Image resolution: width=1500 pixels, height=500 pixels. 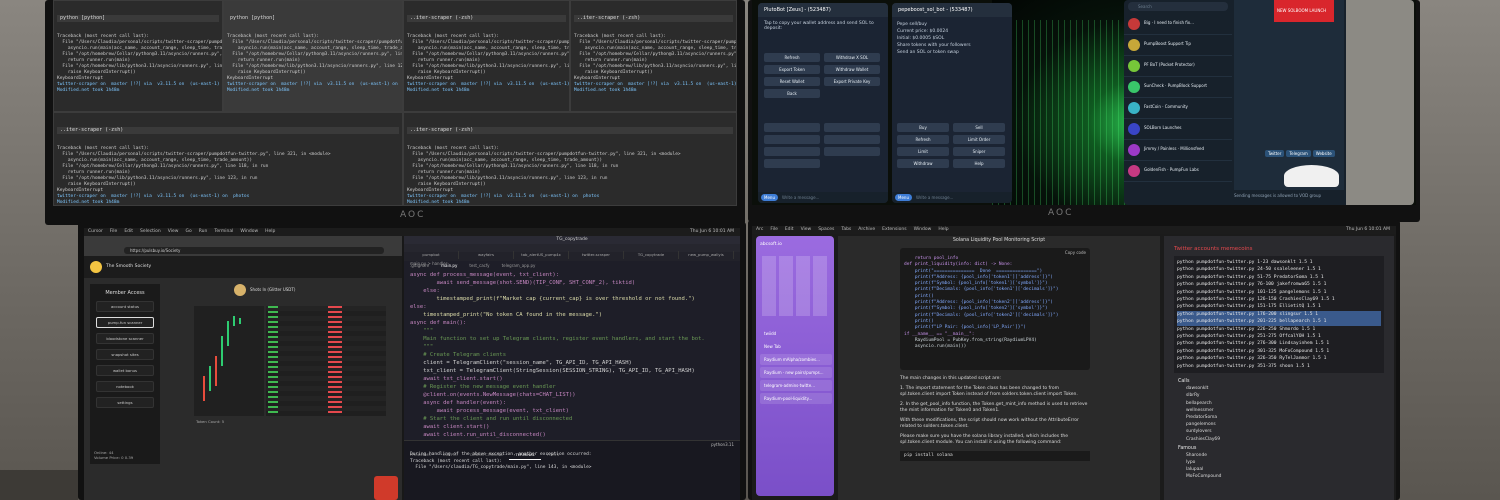 I want to click on keyboard-button: Withdraw, so click(x=923, y=163).